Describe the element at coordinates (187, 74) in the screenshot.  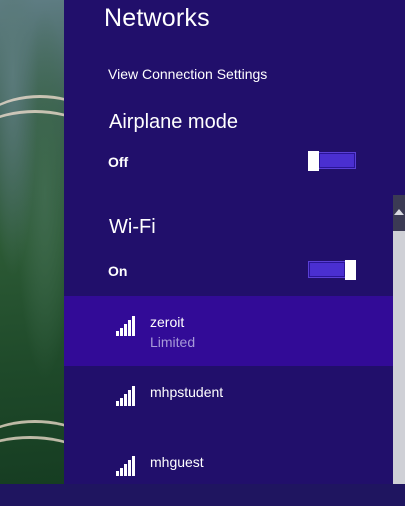
I see `view-connection-settings-link: View Connection Settings` at that location.